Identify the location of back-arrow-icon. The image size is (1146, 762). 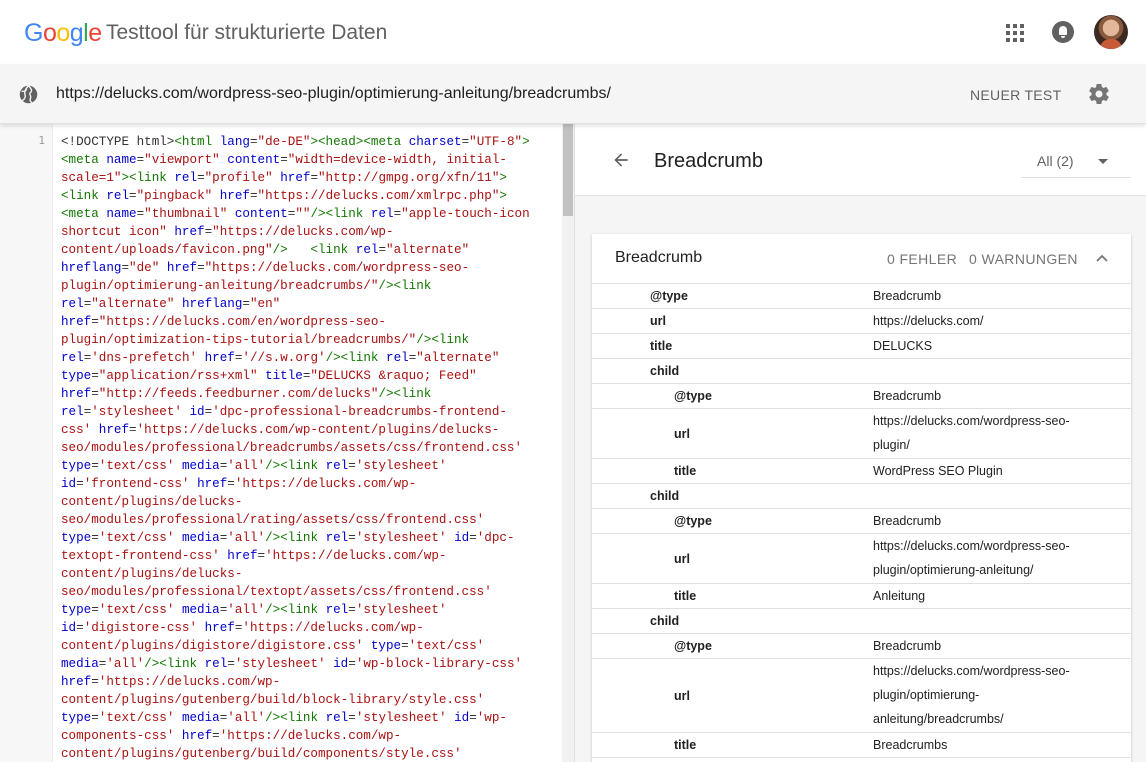
(621, 160).